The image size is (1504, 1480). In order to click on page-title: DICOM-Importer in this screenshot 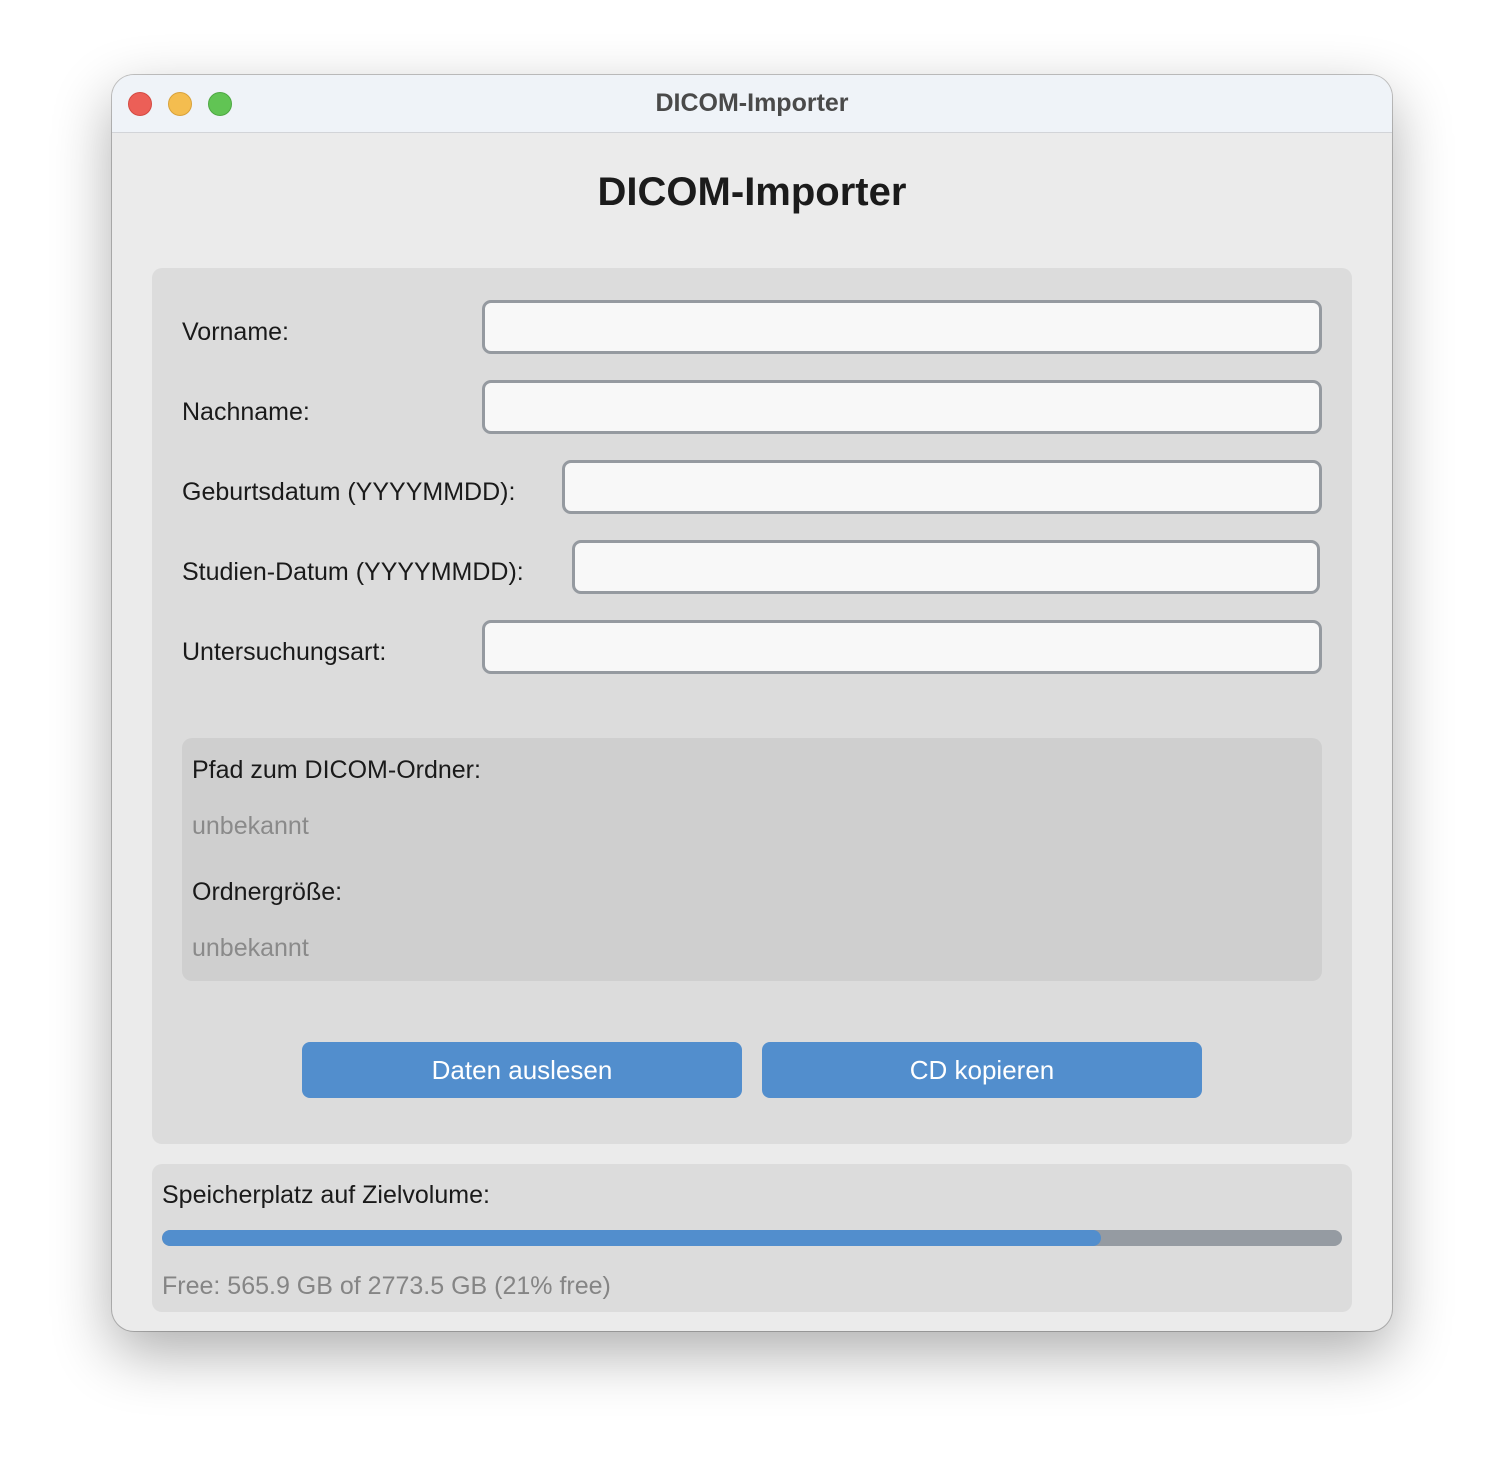, I will do `click(752, 192)`.